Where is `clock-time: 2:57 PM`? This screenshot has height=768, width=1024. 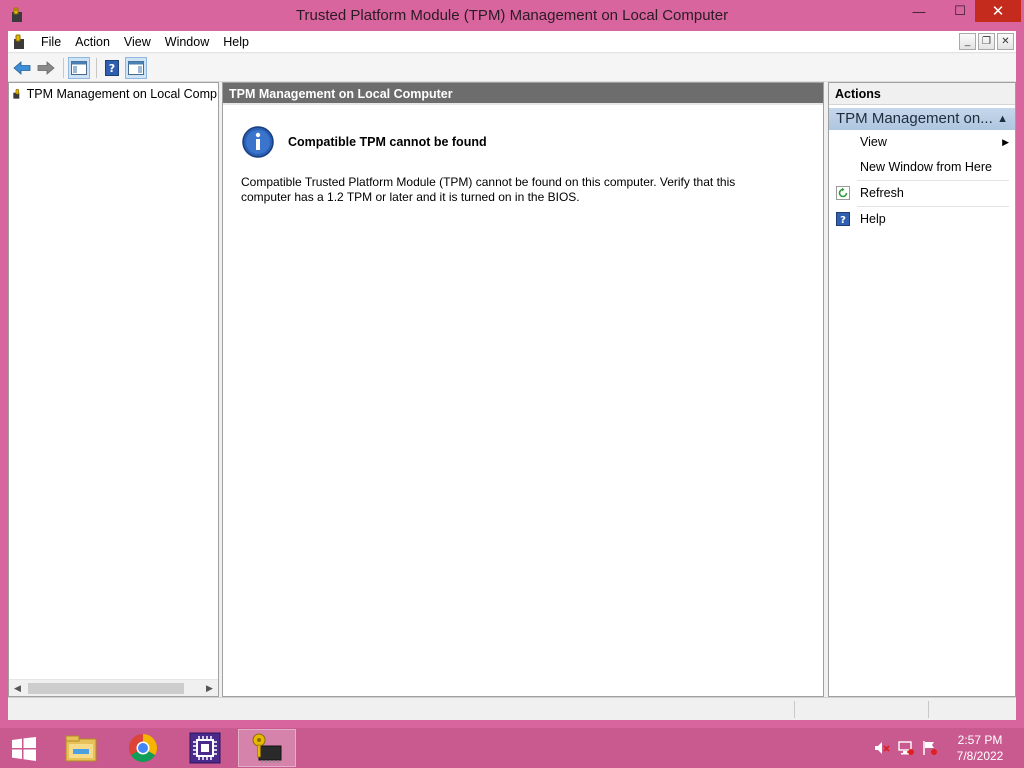
clock-time: 2:57 PM is located at coordinates (980, 740).